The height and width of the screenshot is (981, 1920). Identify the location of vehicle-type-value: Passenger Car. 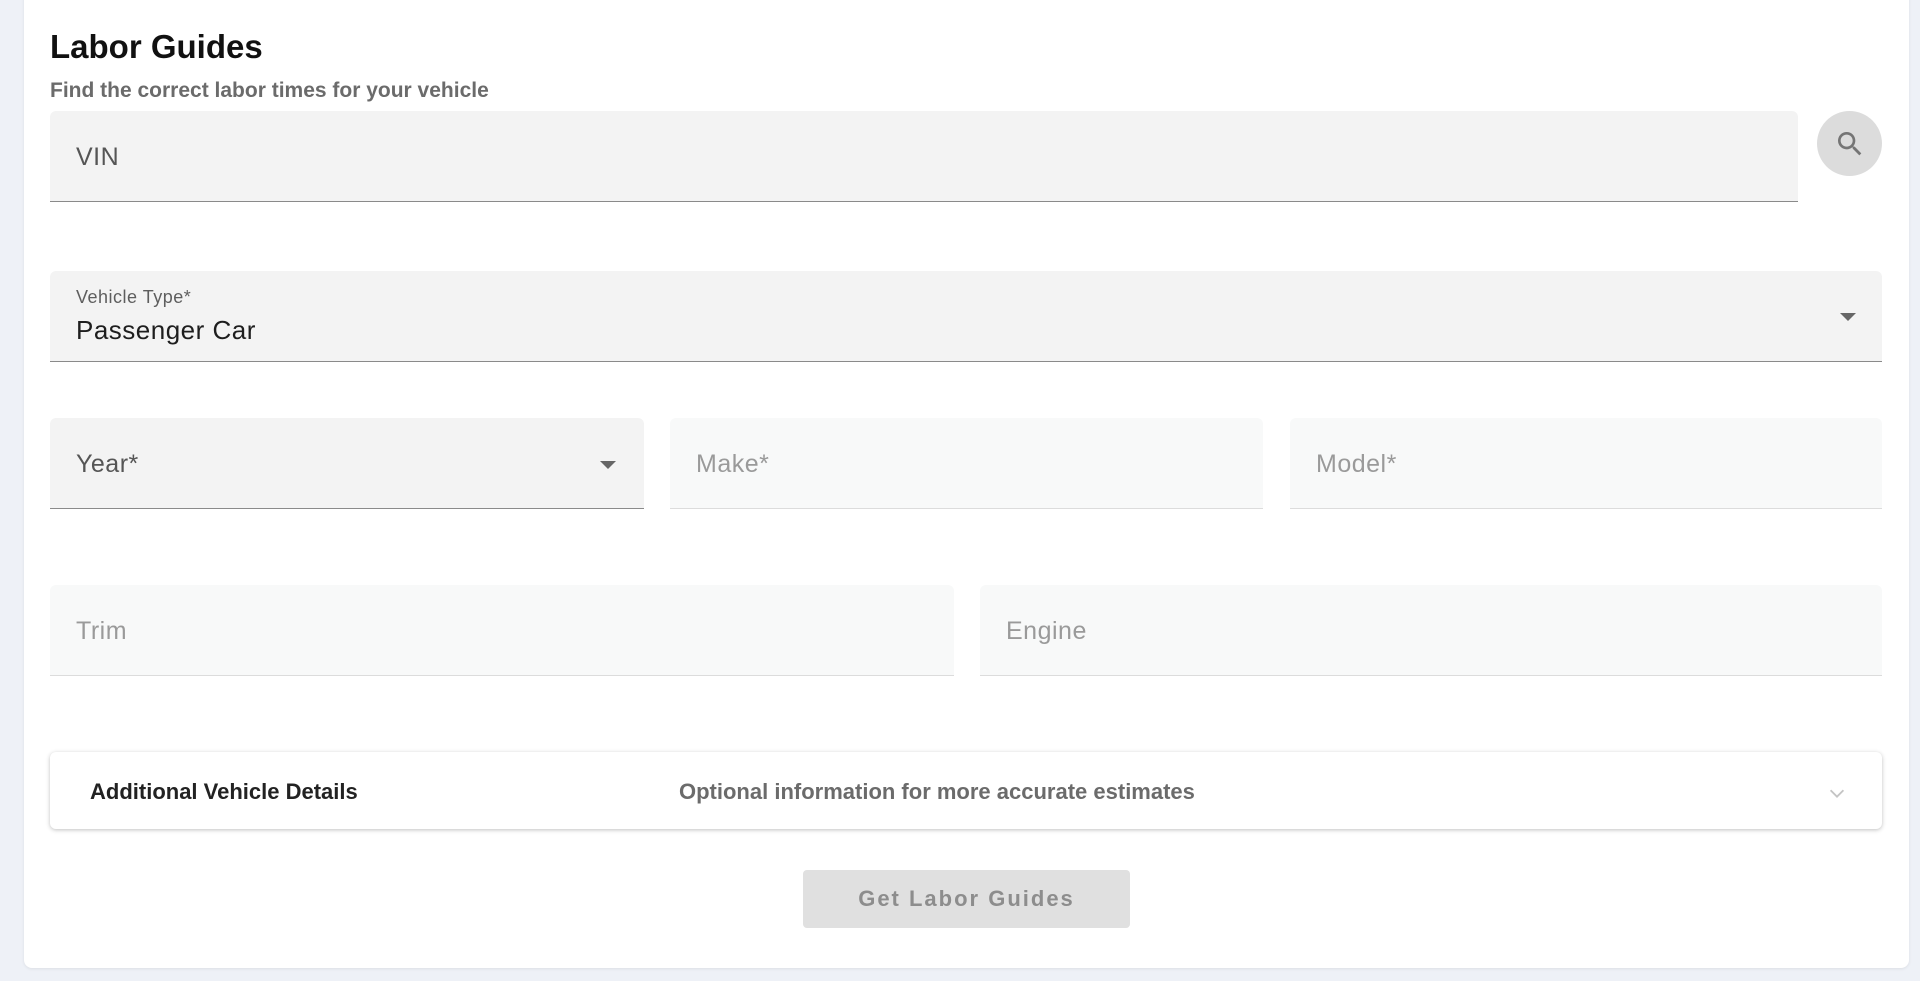
(166, 330).